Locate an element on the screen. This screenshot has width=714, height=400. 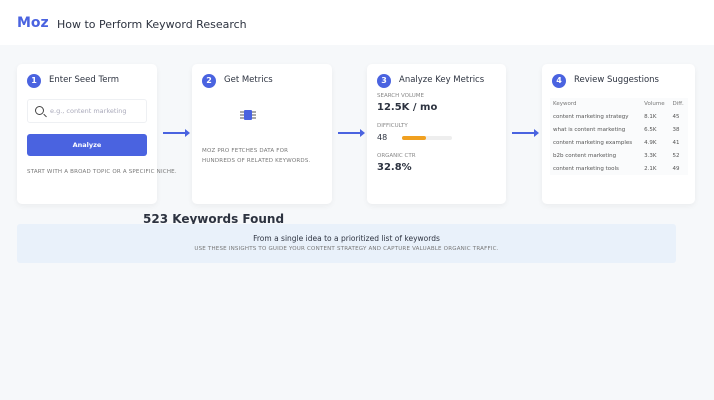
table-row: what is content marketing 6.5K 38 is located at coordinates (619, 129).